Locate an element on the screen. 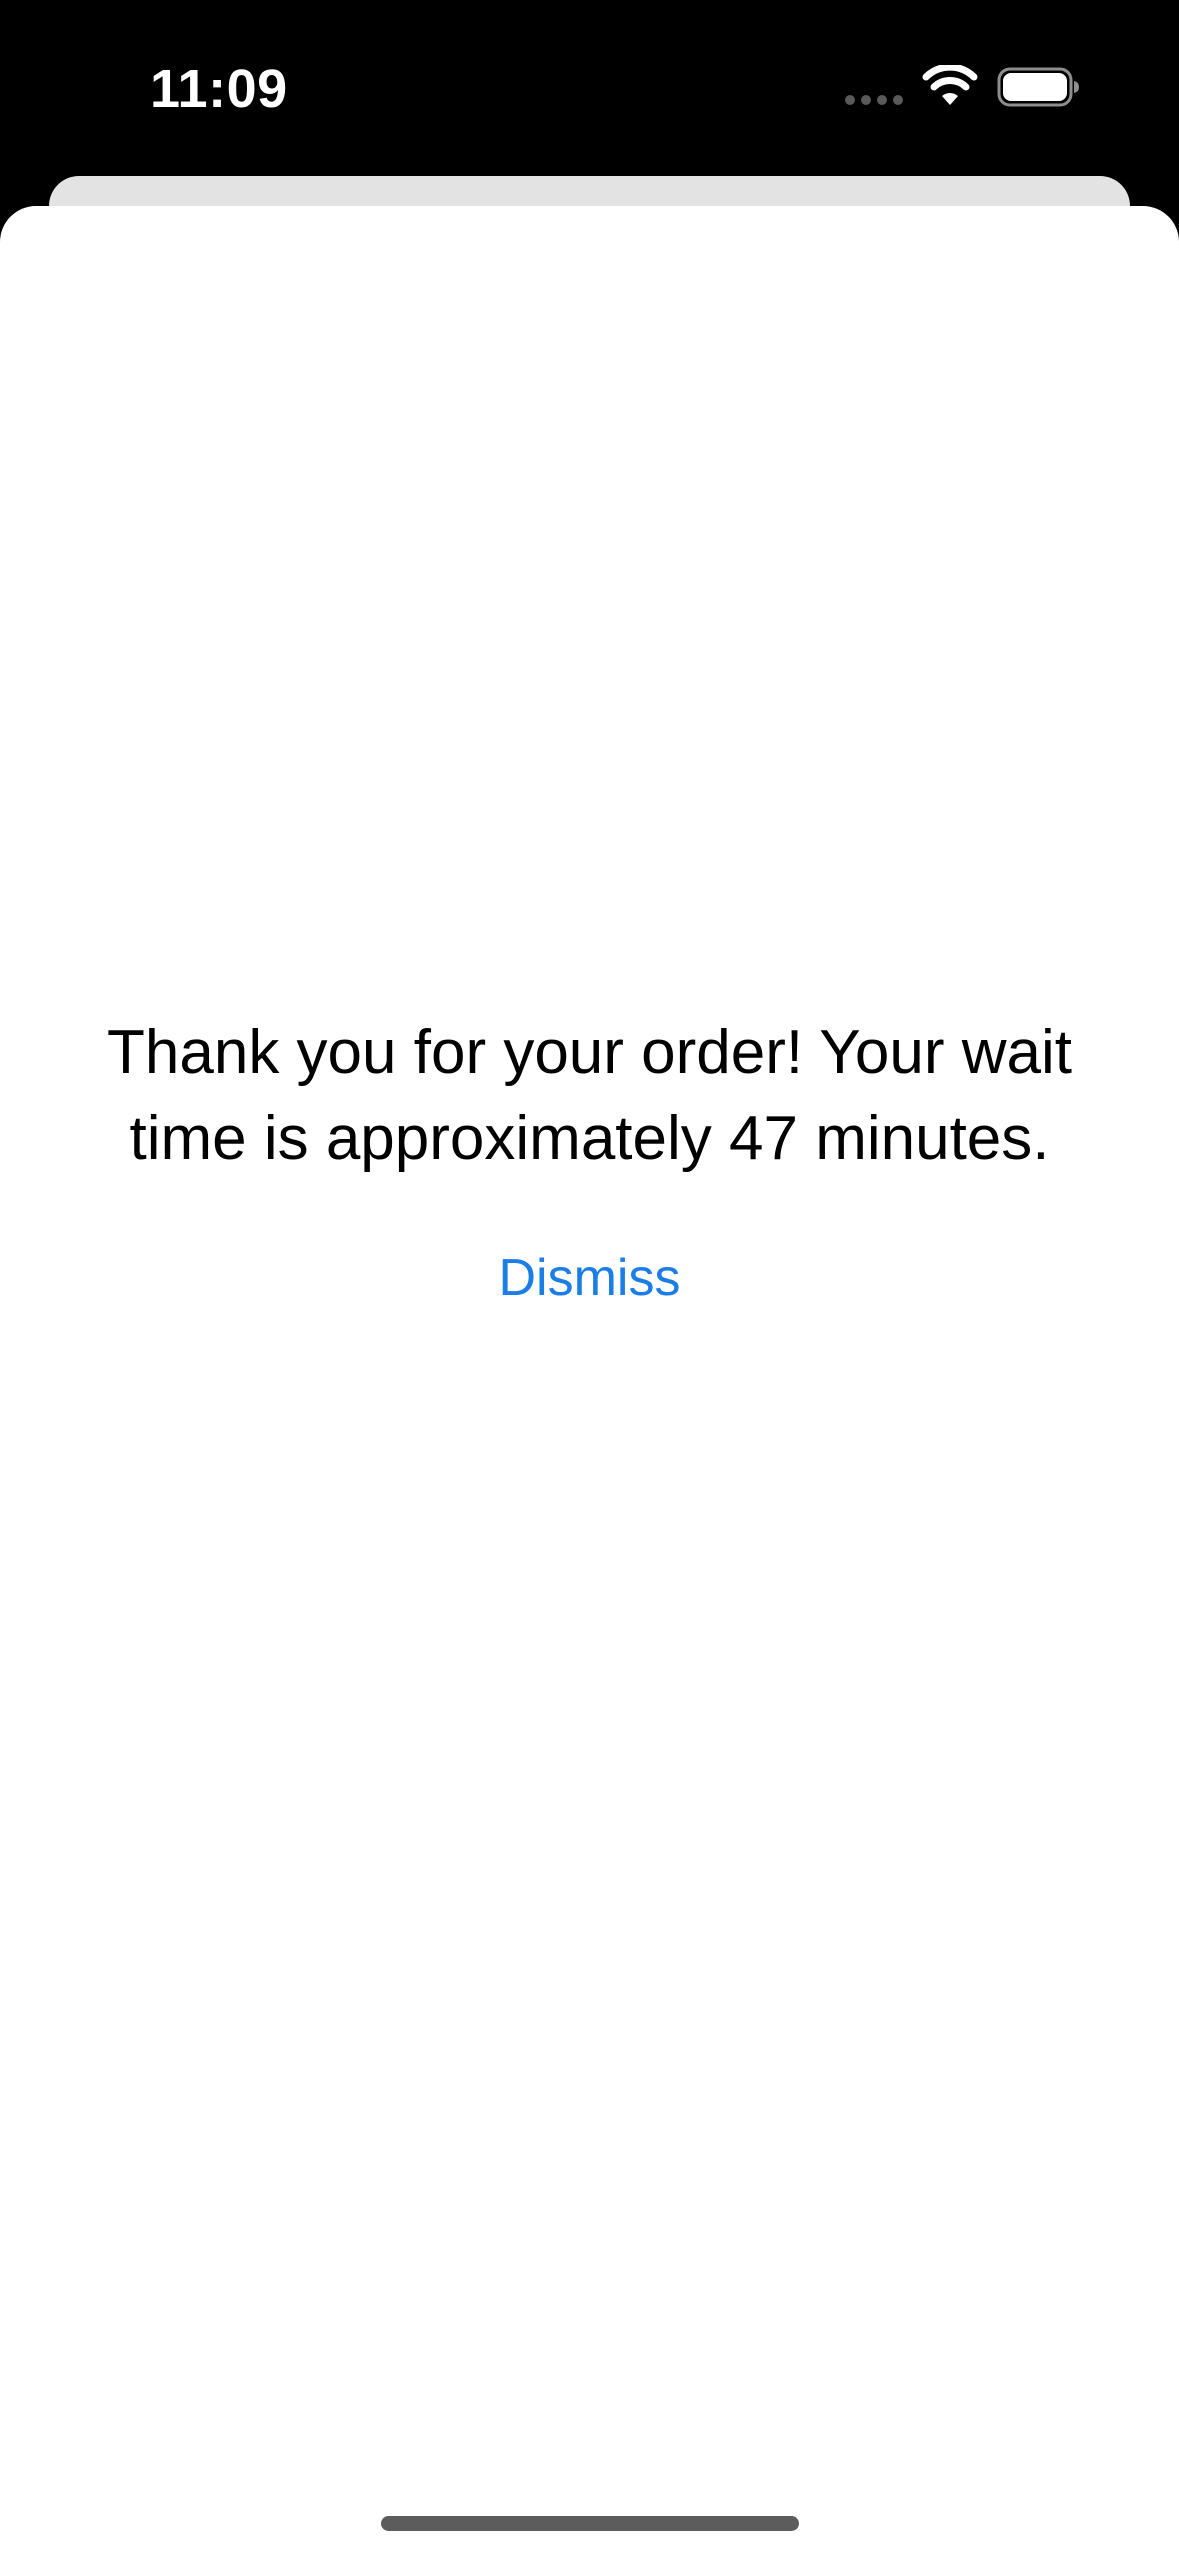 The width and height of the screenshot is (1179, 2556). dismiss-button: Dismiss is located at coordinates (589, 1278).